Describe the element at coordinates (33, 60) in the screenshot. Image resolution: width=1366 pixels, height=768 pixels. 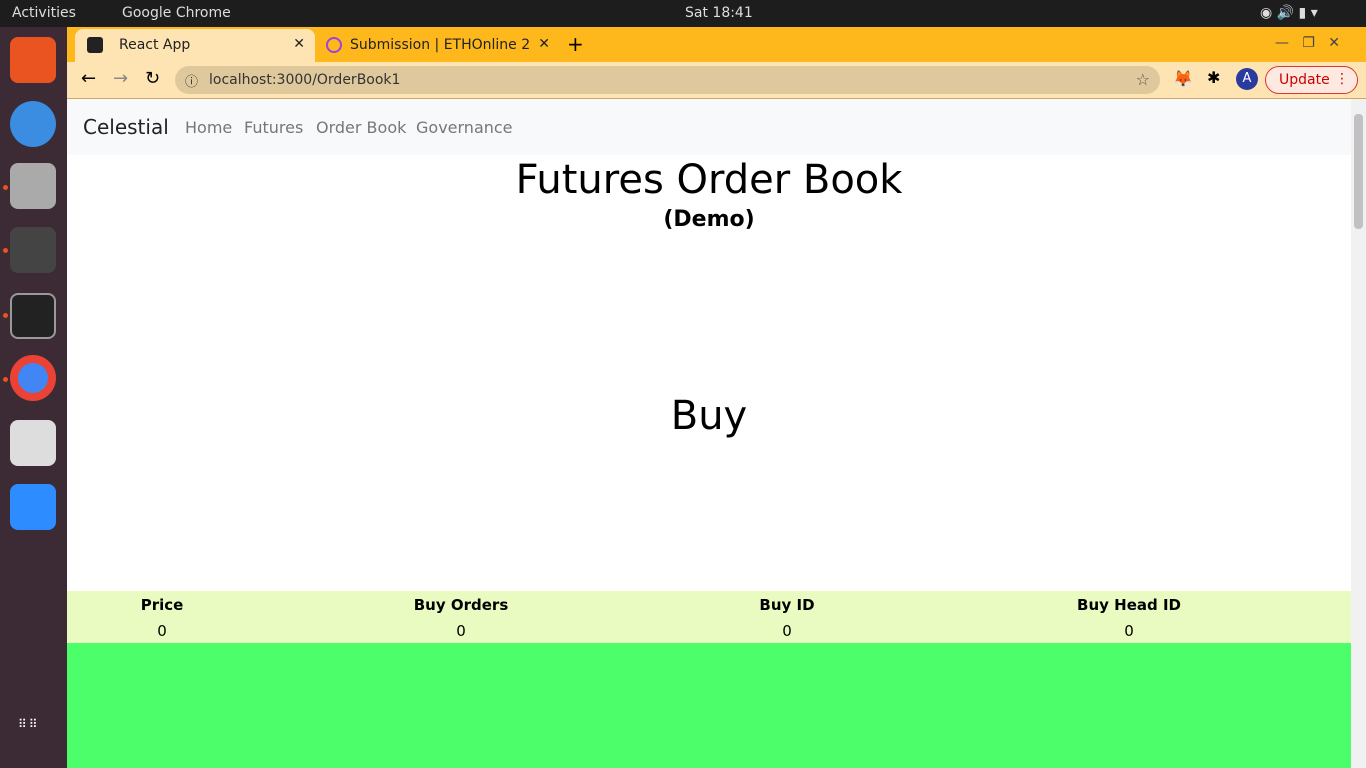
I see `software-icon` at that location.